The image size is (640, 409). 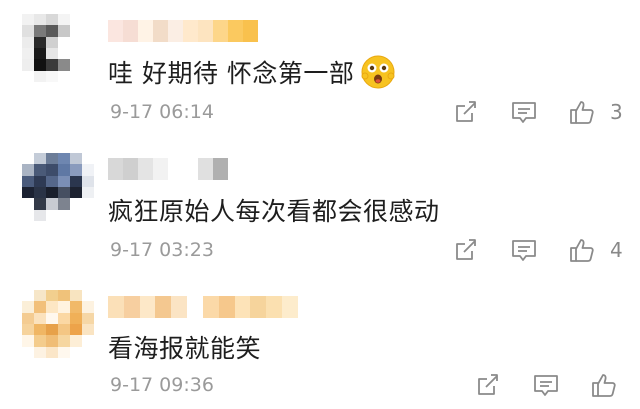 What do you see at coordinates (252, 72) in the screenshot?
I see `comment-text: 哇 好期待 怀念第一部` at bounding box center [252, 72].